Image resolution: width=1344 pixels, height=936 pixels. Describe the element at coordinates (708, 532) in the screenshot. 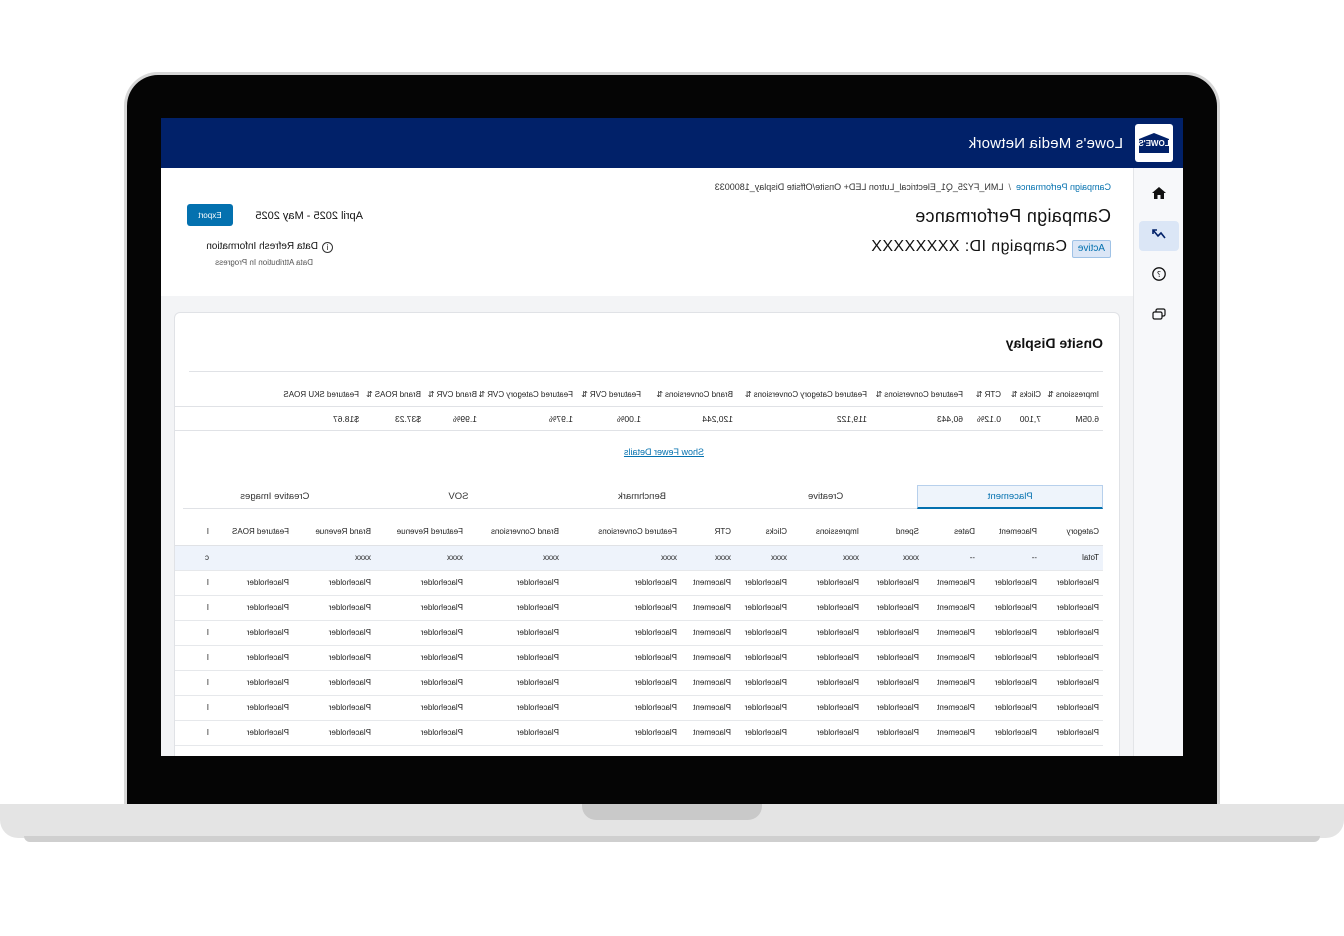

I see `column-header-ctr: CTR` at that location.